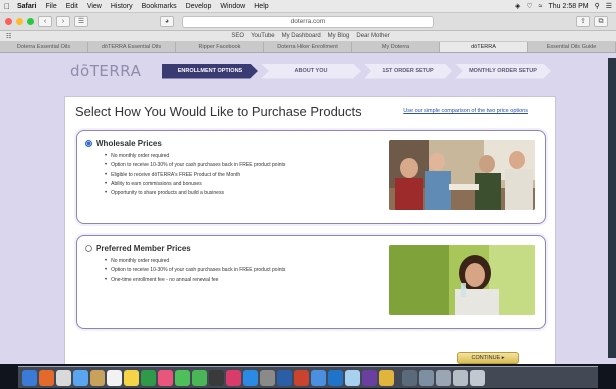 The image size is (616, 389). I want to click on wholesale-radio, so click(88, 143).